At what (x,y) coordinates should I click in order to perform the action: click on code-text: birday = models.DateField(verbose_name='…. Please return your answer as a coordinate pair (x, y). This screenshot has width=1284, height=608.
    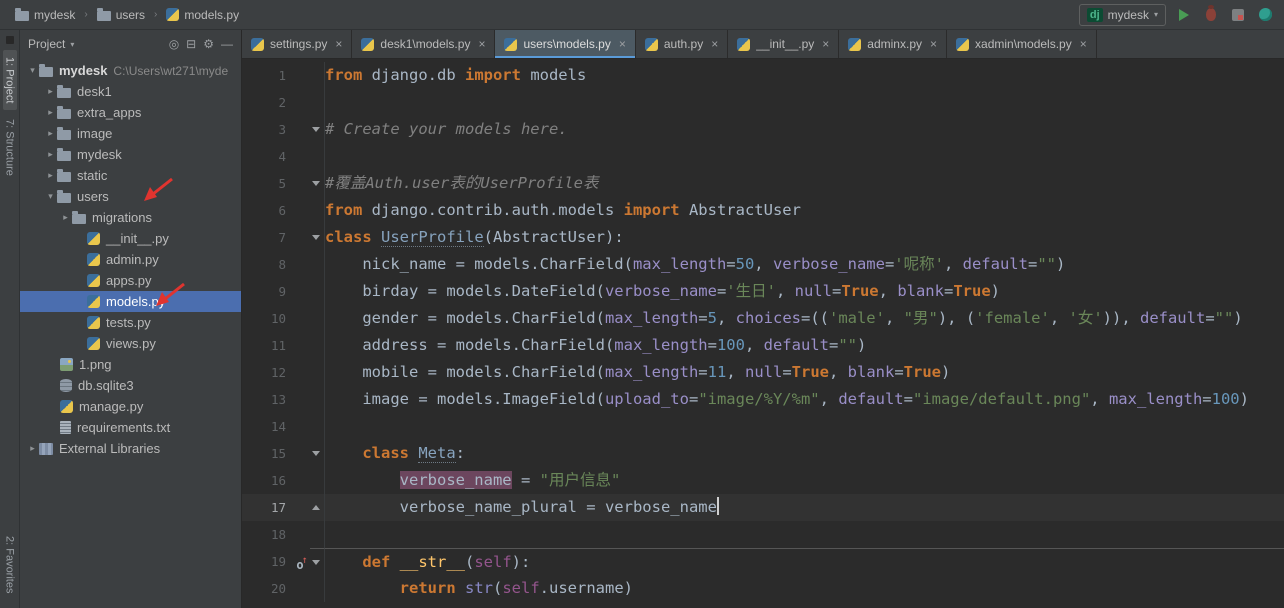
    Looking at the image, I should click on (804, 291).